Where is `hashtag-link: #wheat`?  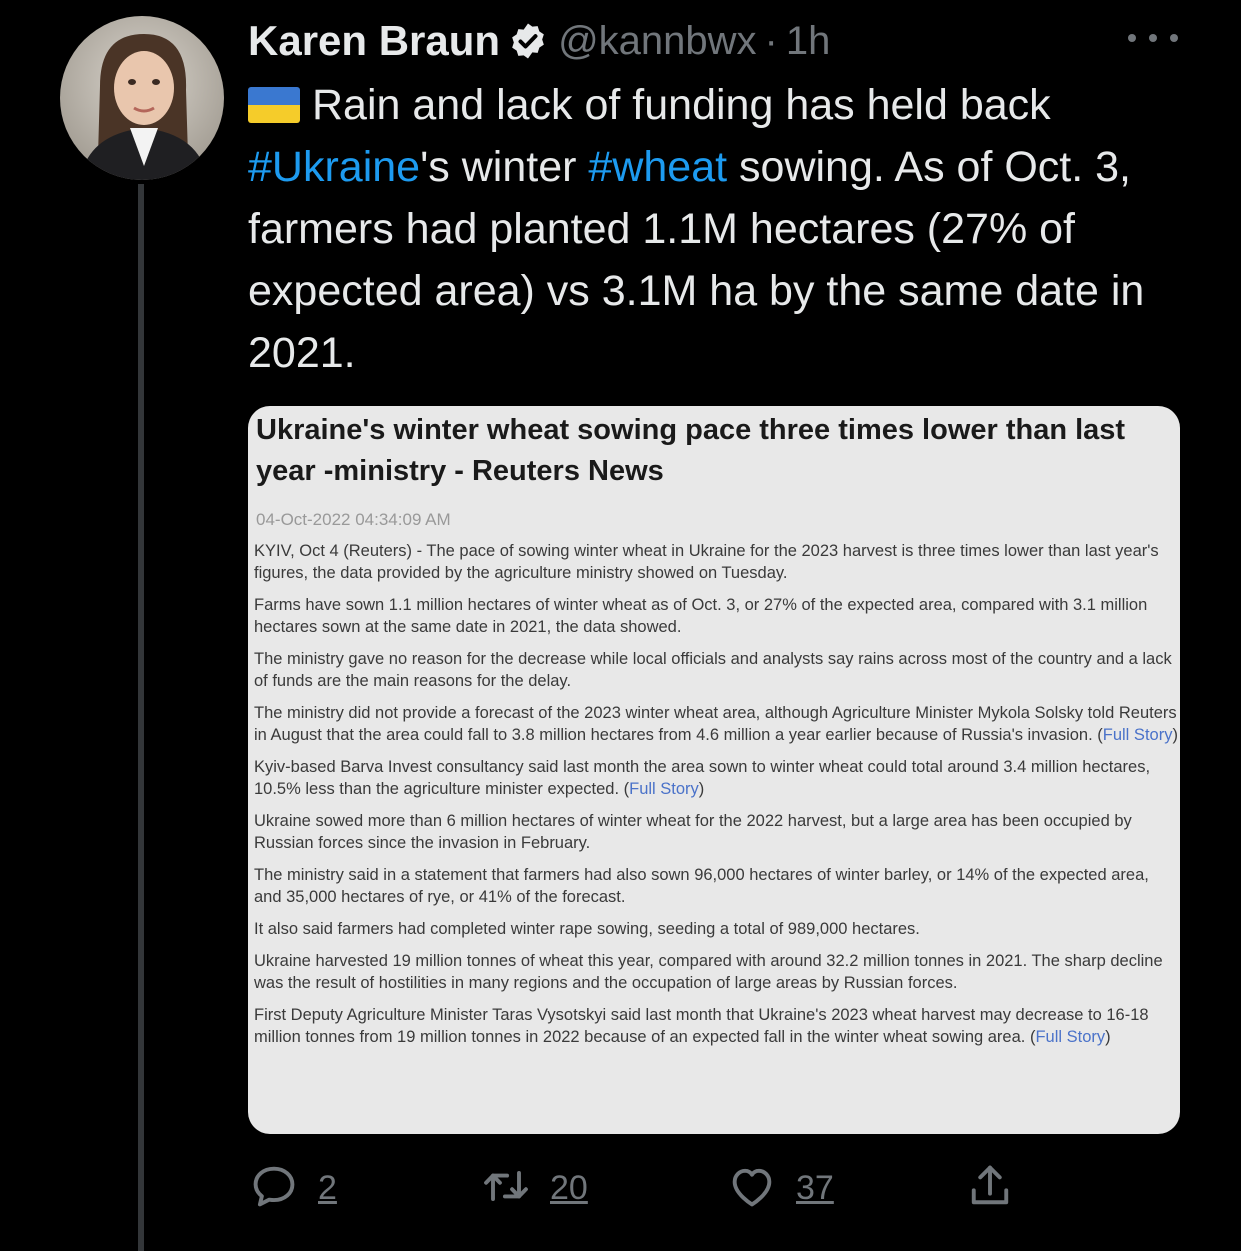 hashtag-link: #wheat is located at coordinates (657, 167).